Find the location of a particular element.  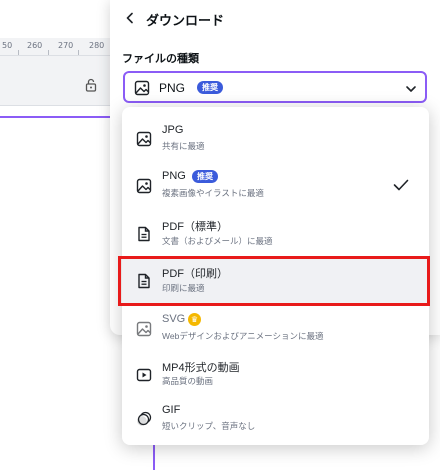

gif-icon is located at coordinates (144, 419).